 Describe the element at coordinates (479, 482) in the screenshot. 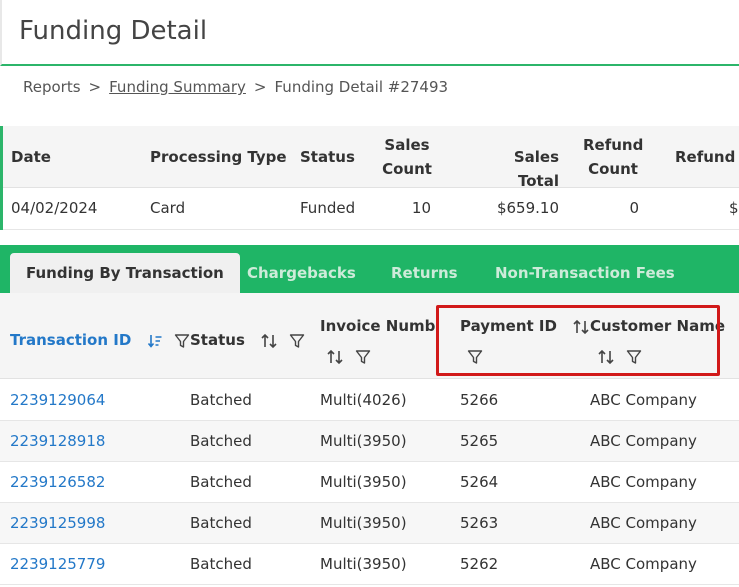

I see `row-payment-id: 5264` at that location.